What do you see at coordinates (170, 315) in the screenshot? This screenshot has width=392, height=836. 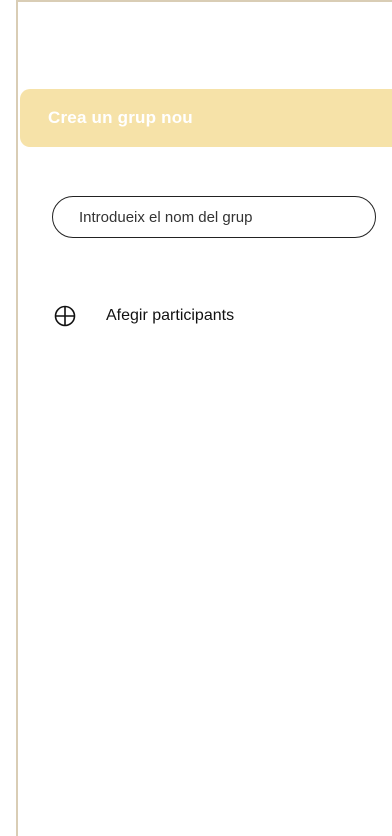 I see `add-participants-label: Afegir participants` at bounding box center [170, 315].